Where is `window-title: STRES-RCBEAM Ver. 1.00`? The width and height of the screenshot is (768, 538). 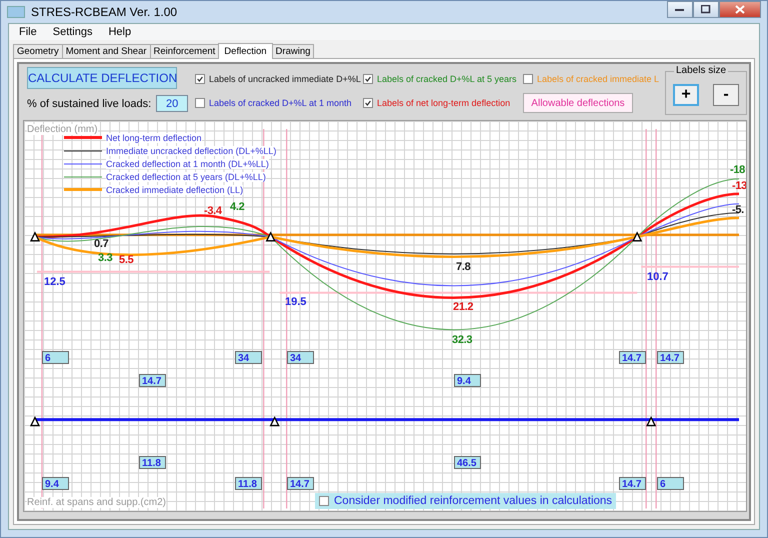
window-title: STRES-RCBEAM Ver. 1.00 is located at coordinates (104, 12).